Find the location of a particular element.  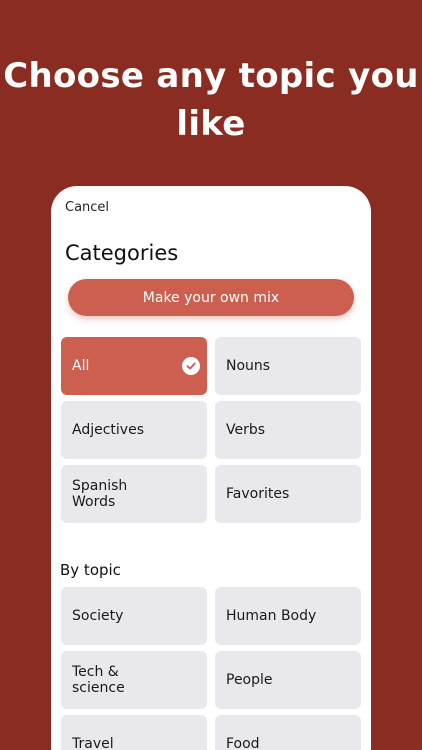

topic-tile-human-body: Human Body is located at coordinates (288, 616).